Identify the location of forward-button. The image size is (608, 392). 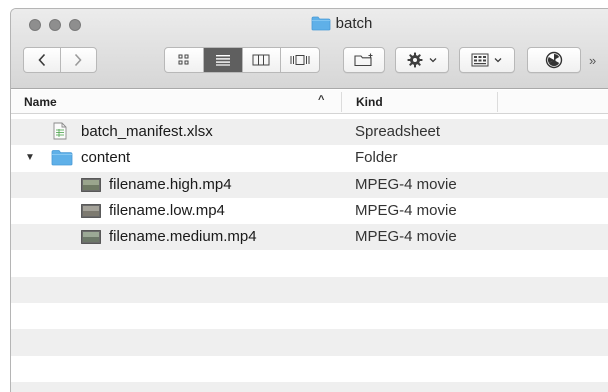
(78, 60).